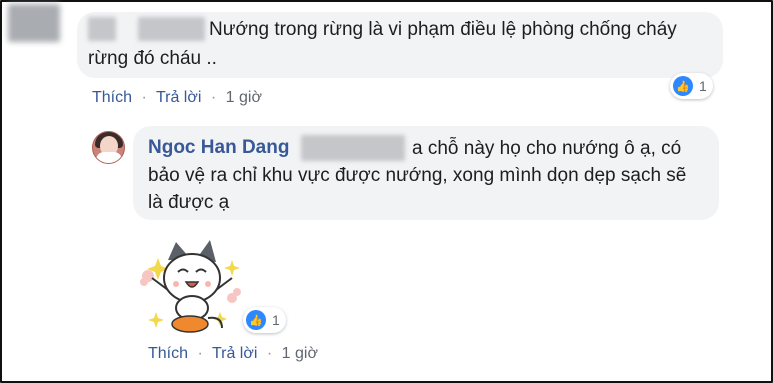 The image size is (773, 383). Describe the element at coordinates (218, 148) in the screenshot. I see `author-name: Ngoc Han Dang` at that location.